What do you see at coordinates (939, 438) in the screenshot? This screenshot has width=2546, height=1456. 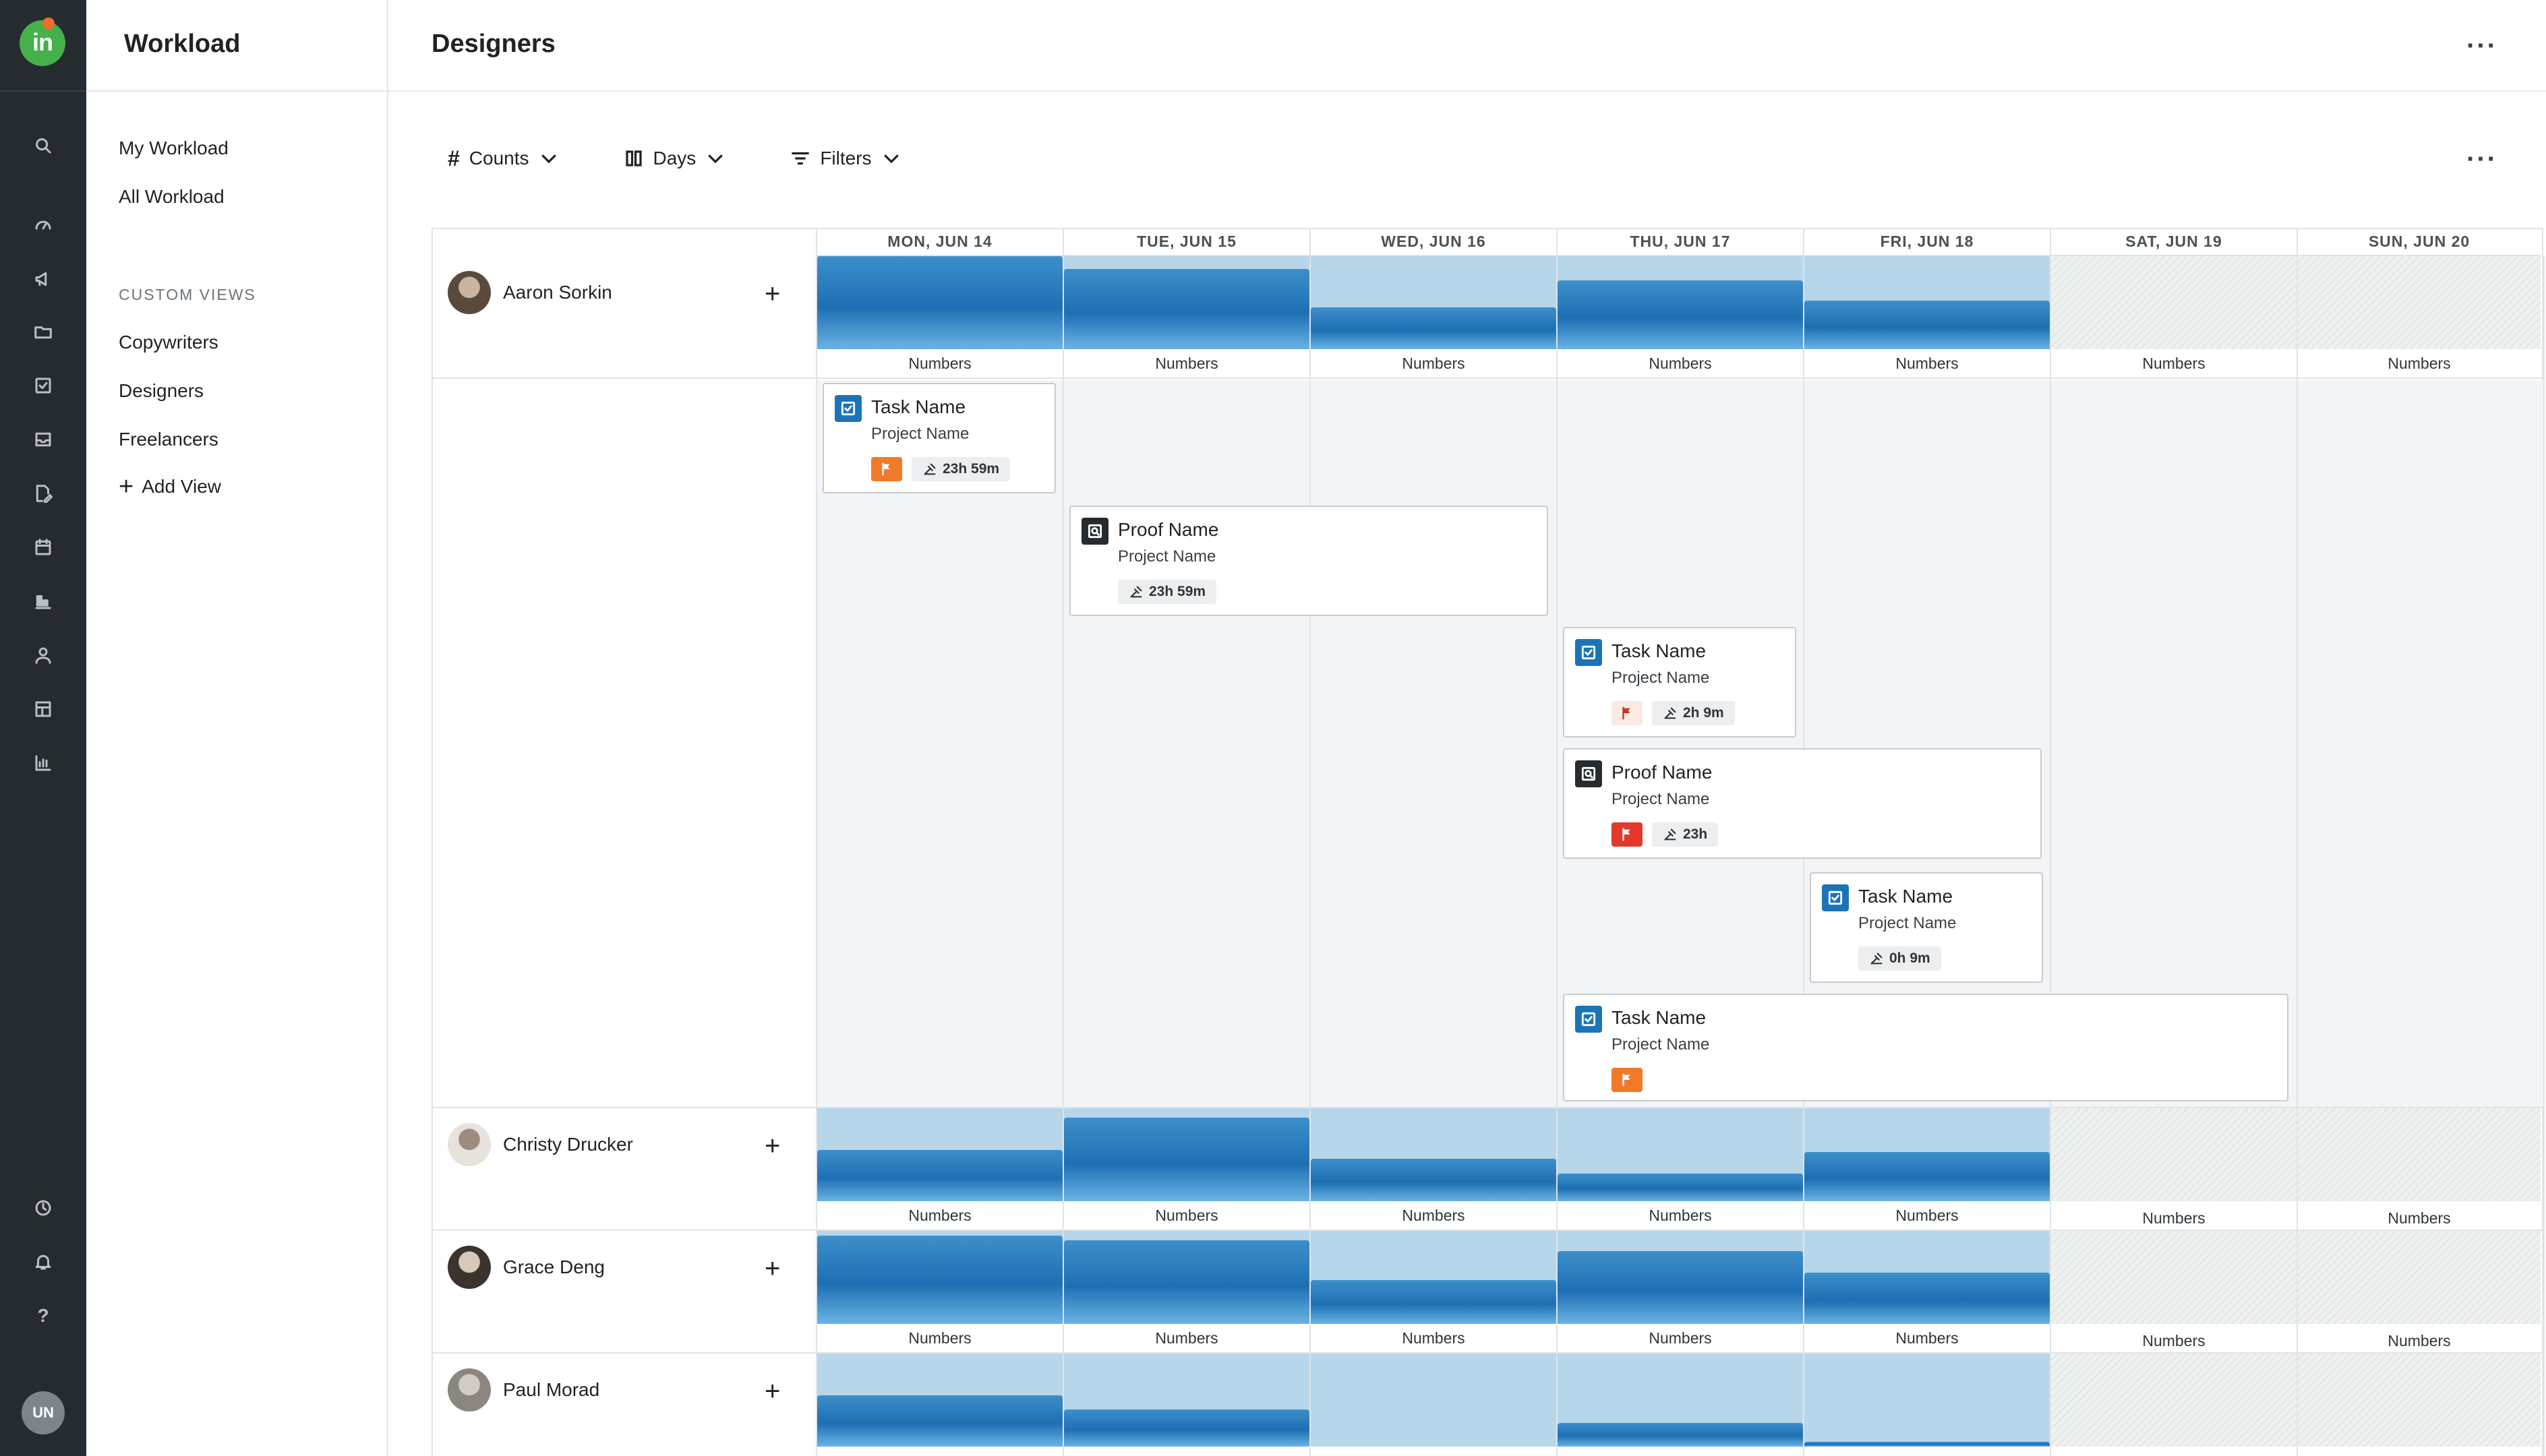 I see `task-card: Task Name Project Name 23h 59m` at bounding box center [939, 438].